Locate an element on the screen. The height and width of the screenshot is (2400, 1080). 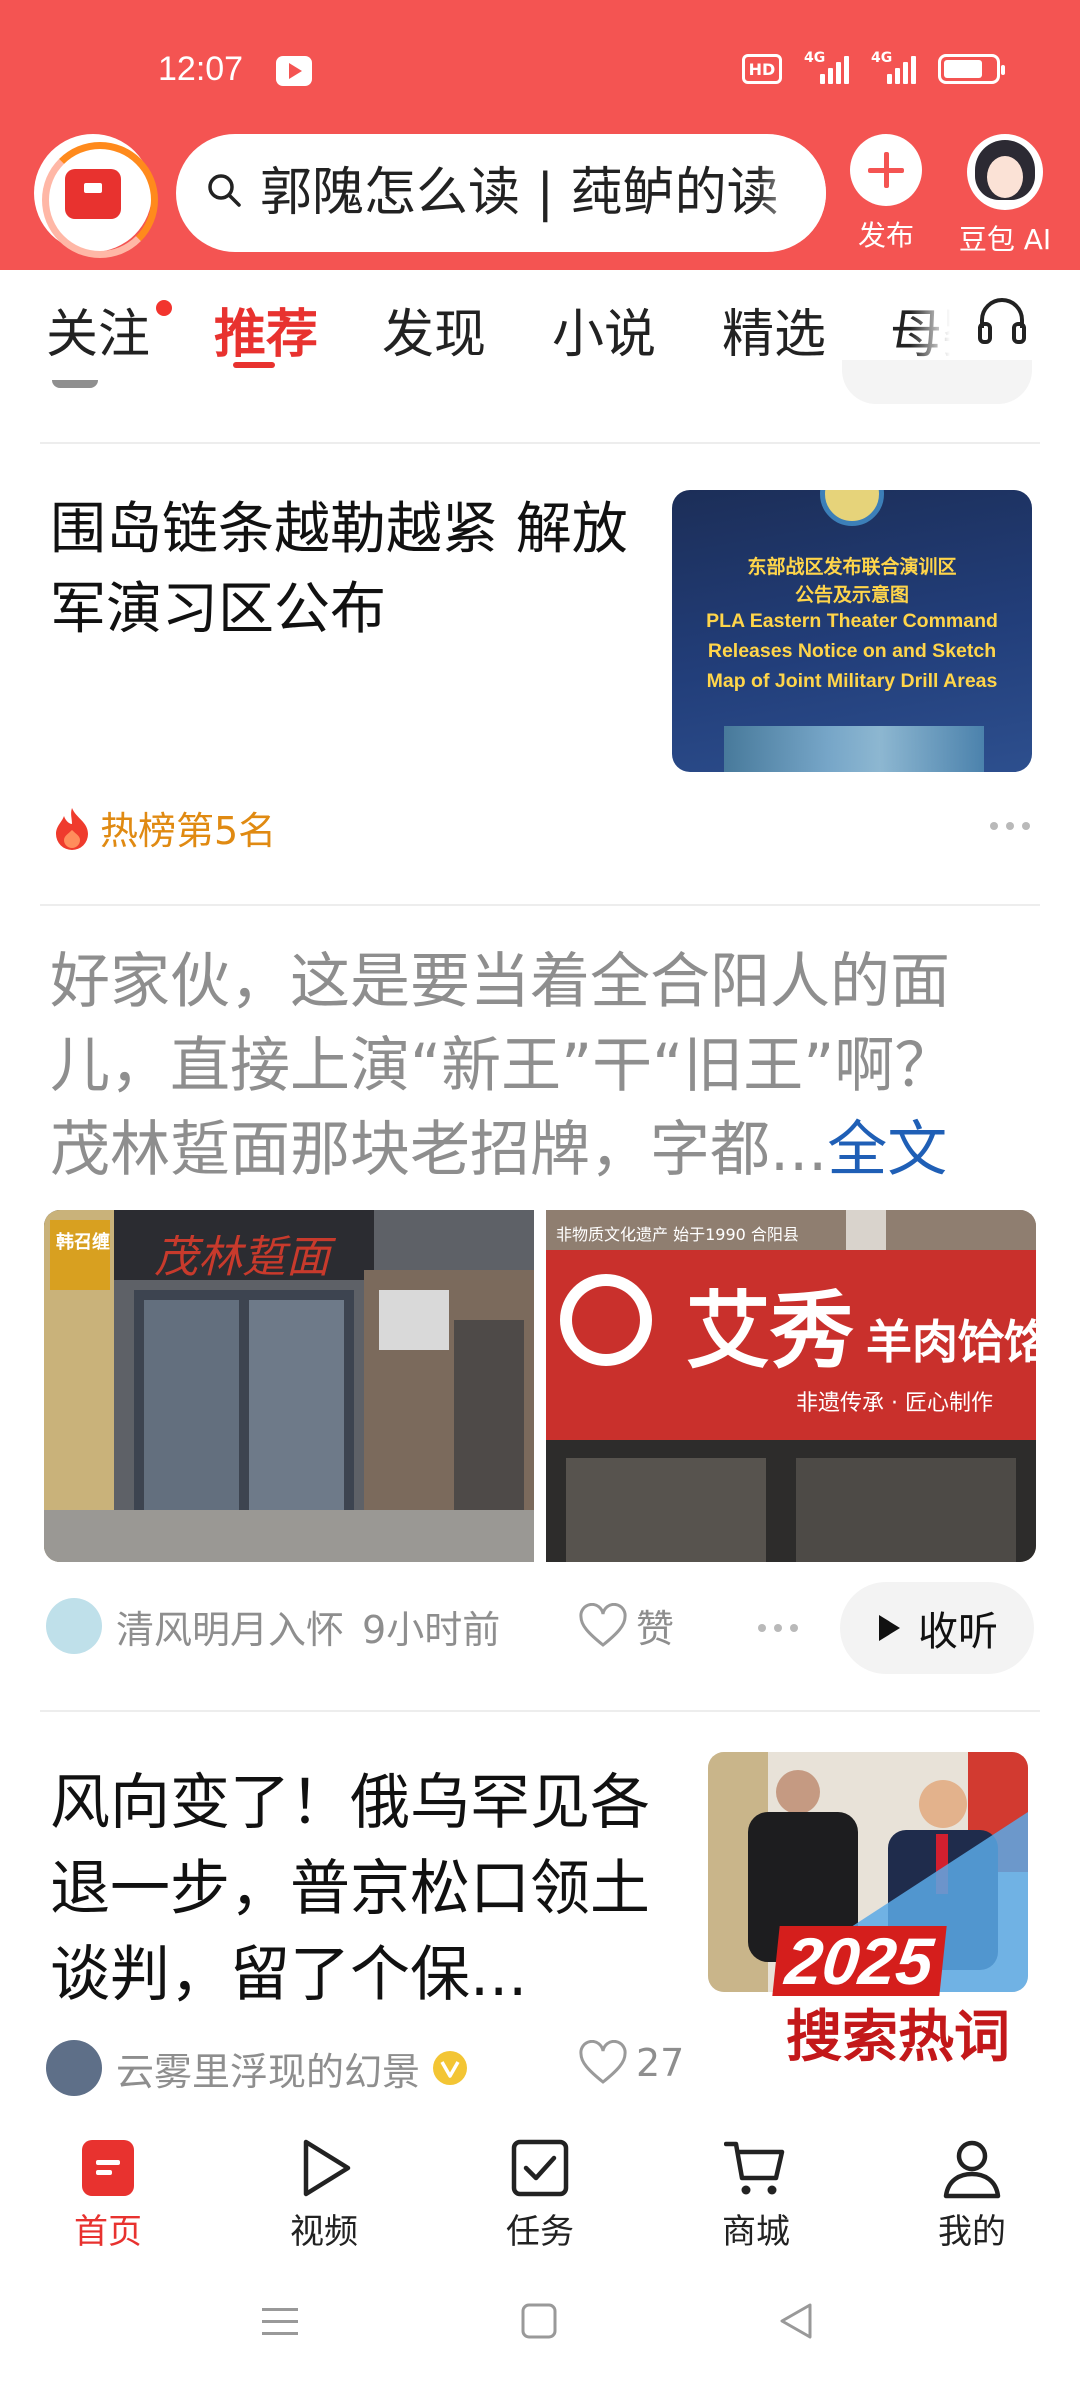
like-label: 赞 is located at coordinates (655, 1629).